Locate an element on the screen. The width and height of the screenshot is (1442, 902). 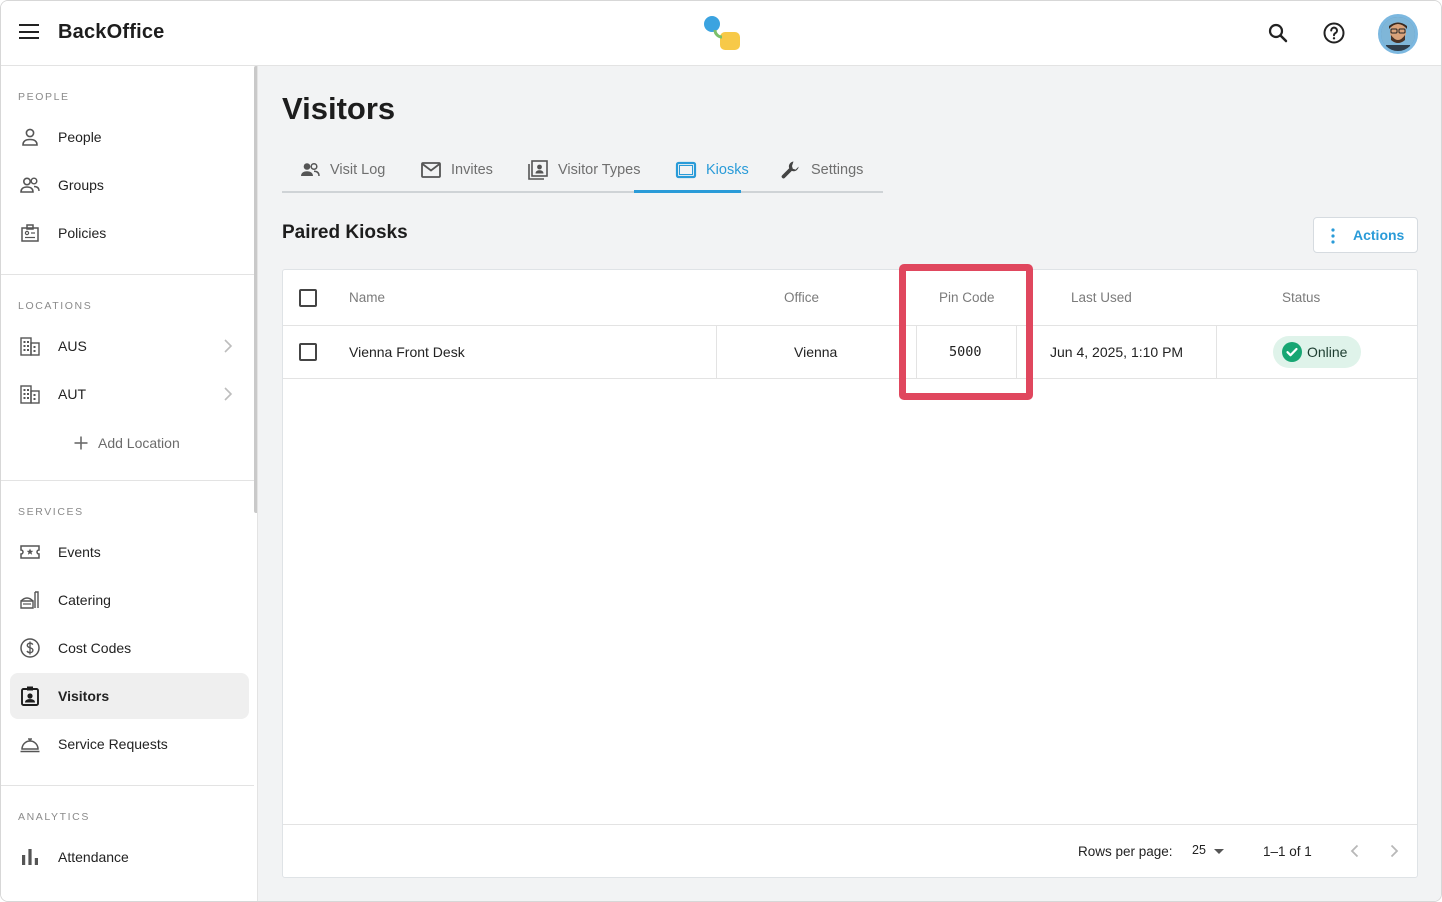
avatar-face-icon is located at coordinates (1398, 34).